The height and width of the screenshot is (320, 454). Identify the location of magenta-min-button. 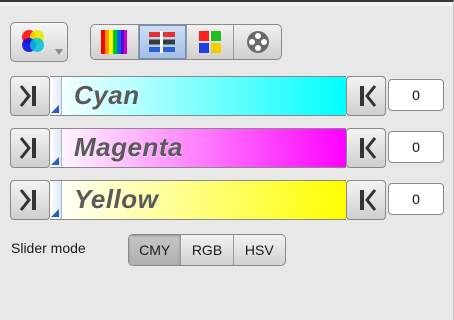
(30, 148).